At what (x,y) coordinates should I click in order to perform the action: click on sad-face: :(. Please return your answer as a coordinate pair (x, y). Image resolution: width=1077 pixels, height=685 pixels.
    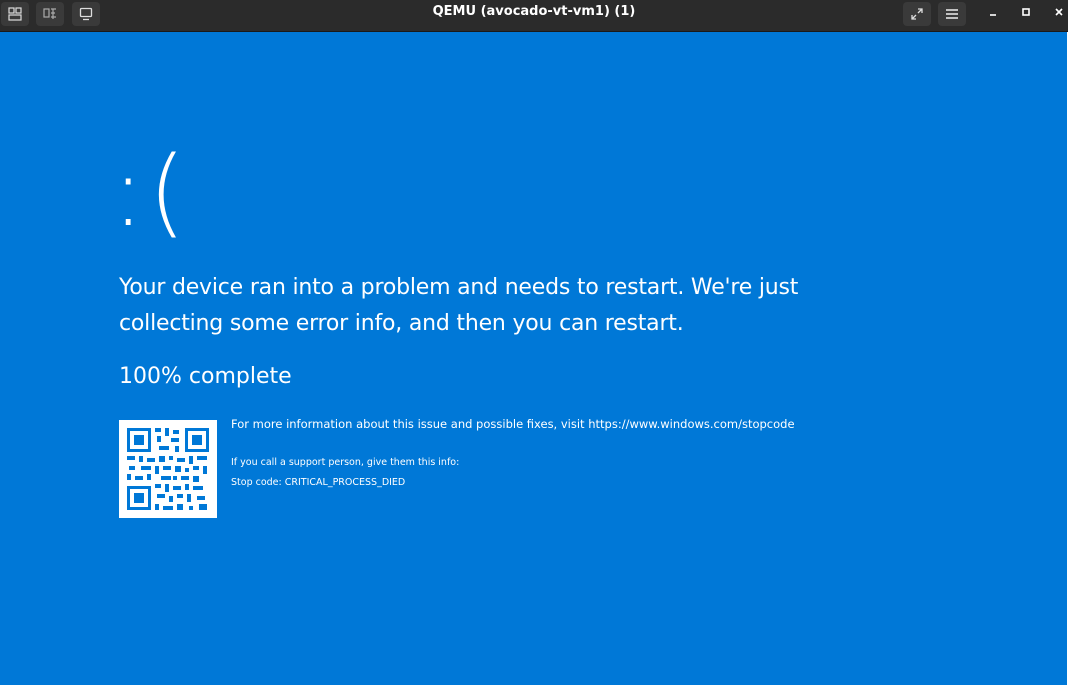
    Looking at the image, I should click on (151, 192).